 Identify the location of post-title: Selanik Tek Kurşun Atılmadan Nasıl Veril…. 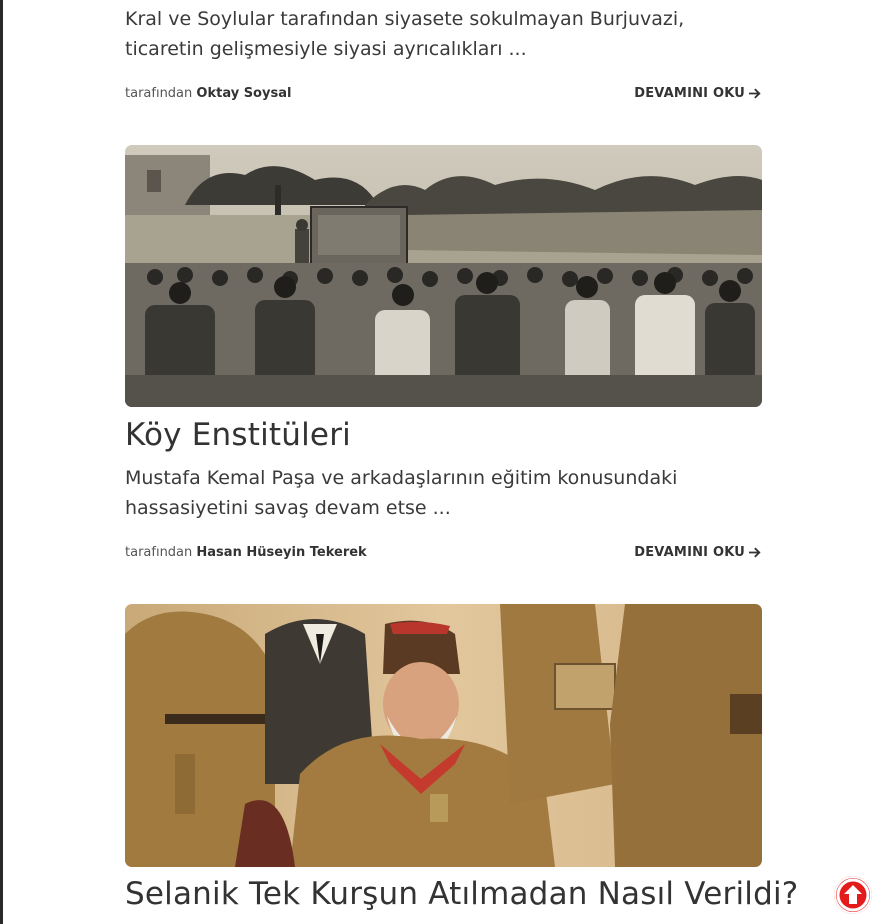
(461, 894).